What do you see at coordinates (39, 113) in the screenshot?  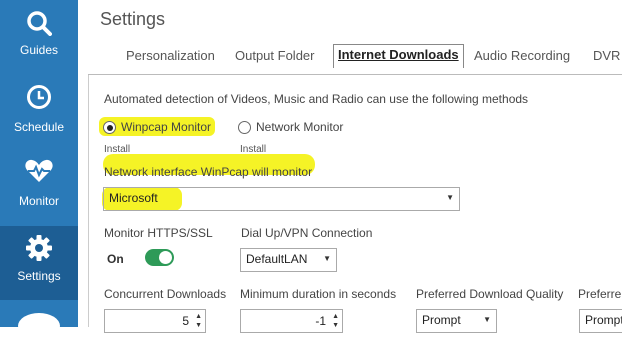 I see `sidebar-item-schedule: Schedule` at bounding box center [39, 113].